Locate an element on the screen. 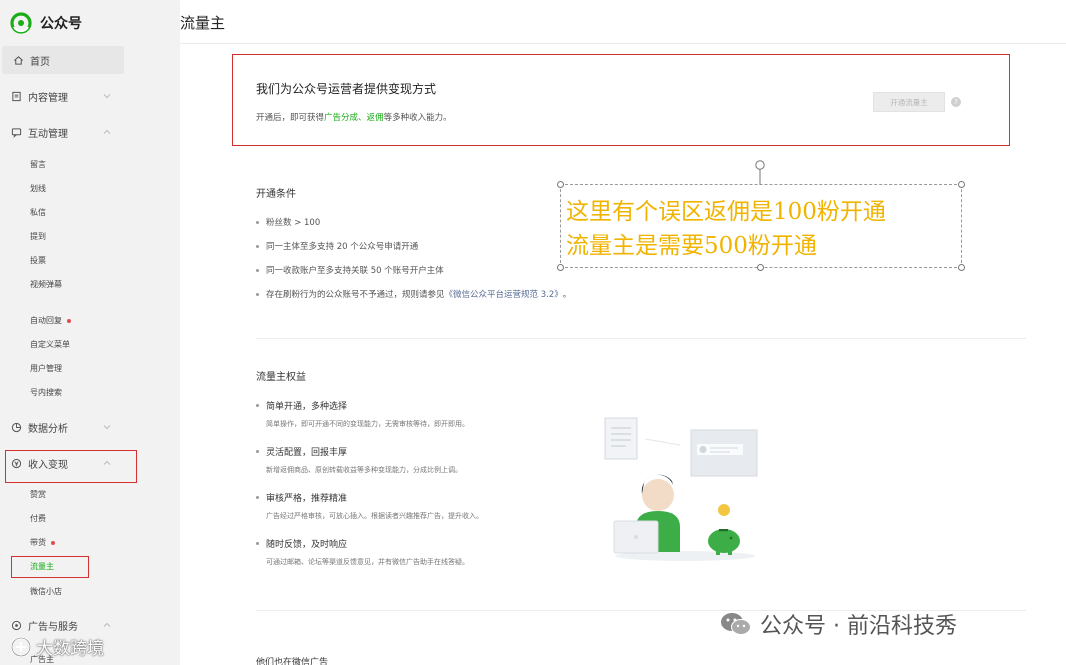 This screenshot has width=1066, height=665. annotation-text-line2: 流量主是需要500粉开通 is located at coordinates (691, 246).